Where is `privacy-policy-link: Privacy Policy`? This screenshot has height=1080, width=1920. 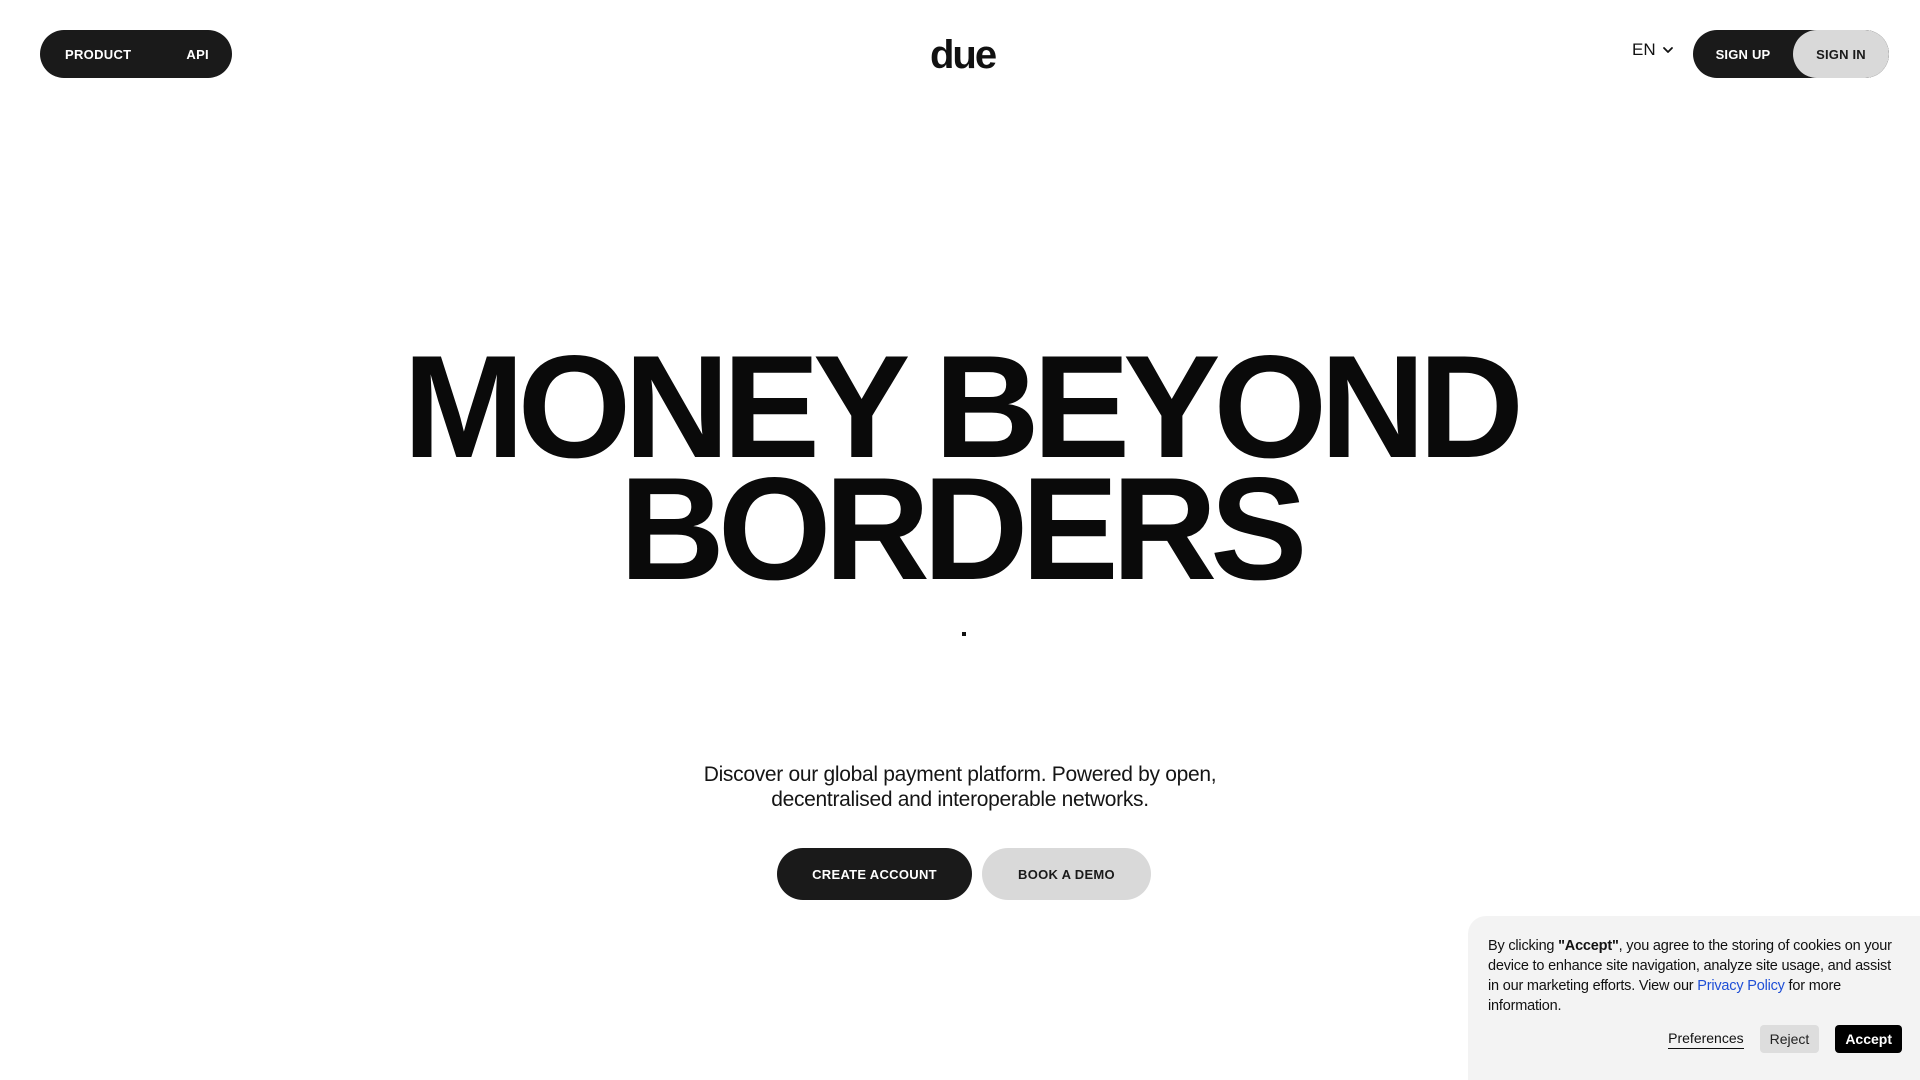 privacy-policy-link: Privacy Policy is located at coordinates (1741, 986).